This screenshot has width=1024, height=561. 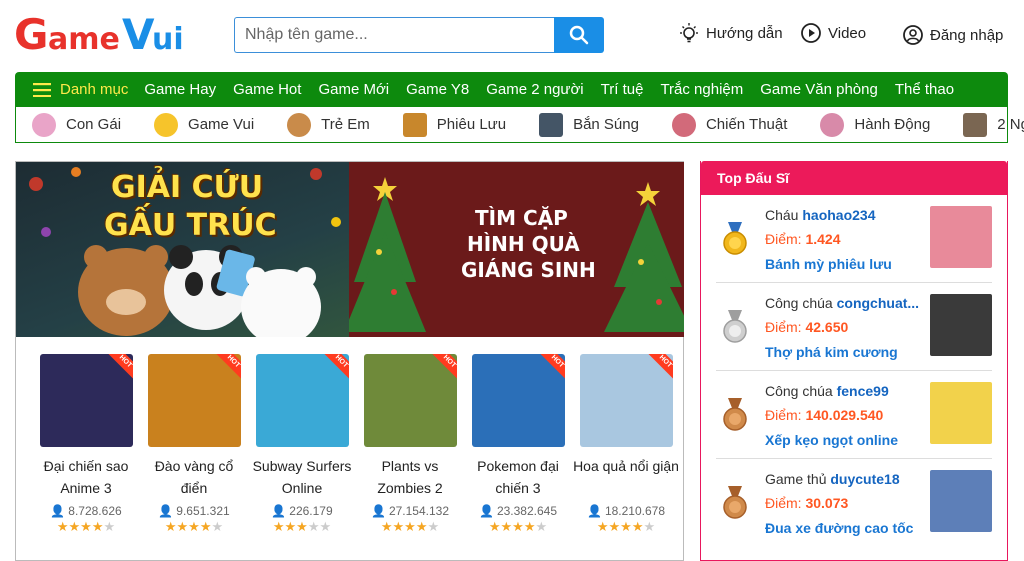 I want to click on game-title: Đại chiến sao Anime 3, so click(x=86, y=477).